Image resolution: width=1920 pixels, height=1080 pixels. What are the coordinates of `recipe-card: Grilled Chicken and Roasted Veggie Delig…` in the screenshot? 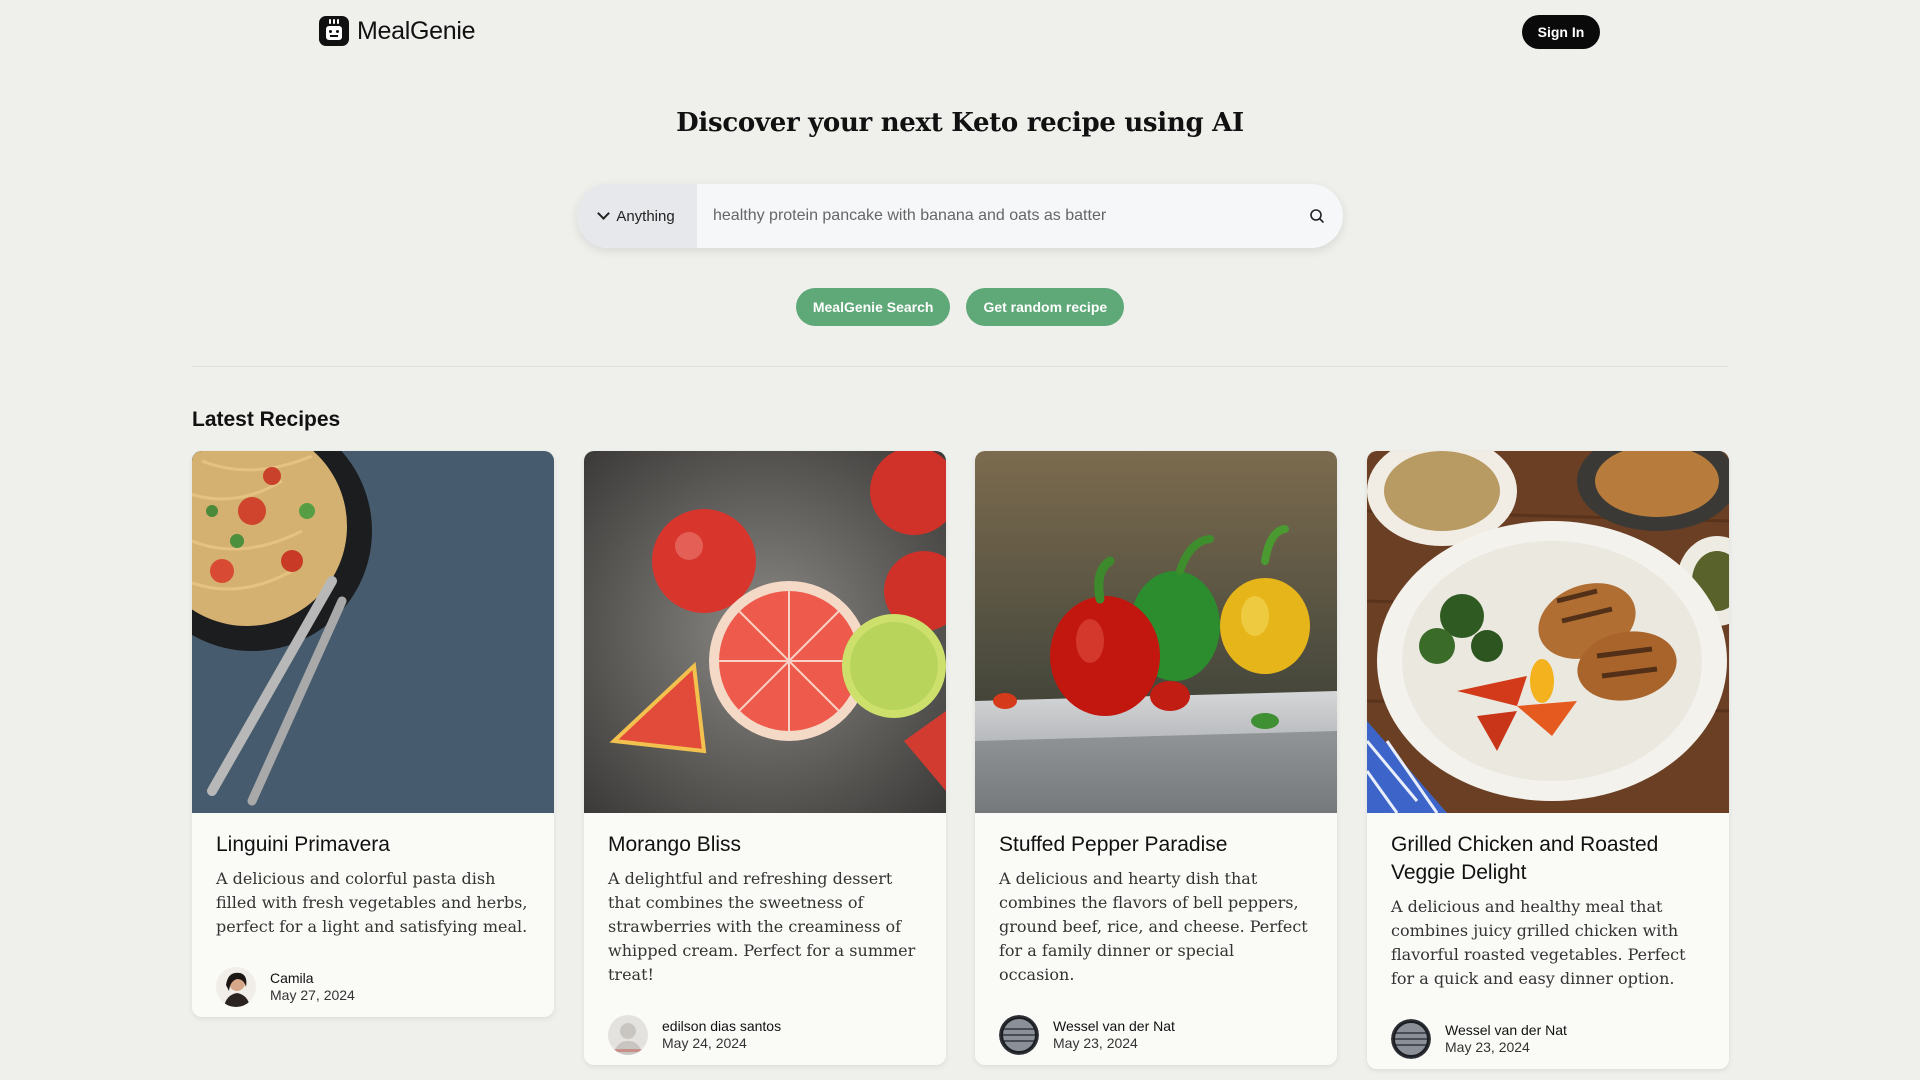 It's located at (1548, 760).